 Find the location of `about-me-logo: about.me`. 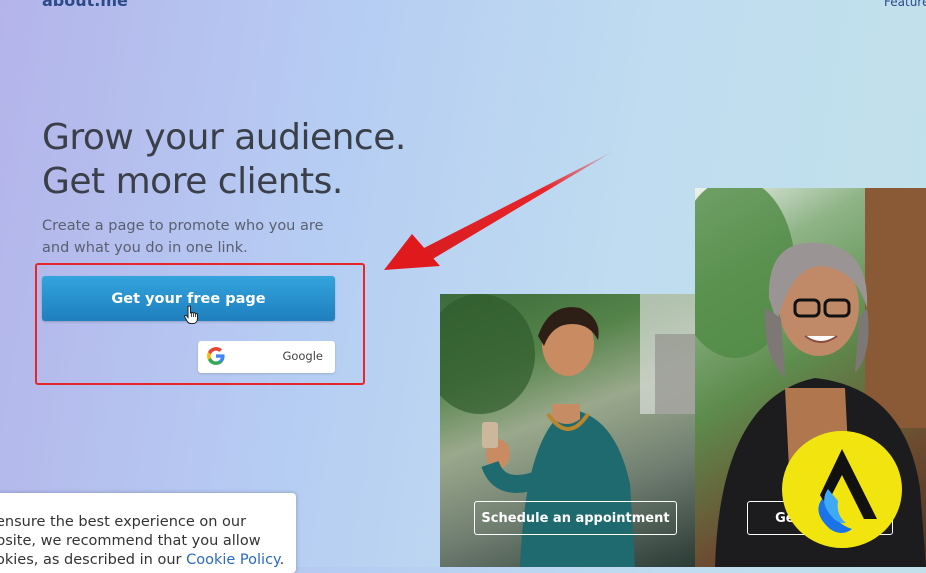

about-me-logo: about.me is located at coordinates (85, 5).